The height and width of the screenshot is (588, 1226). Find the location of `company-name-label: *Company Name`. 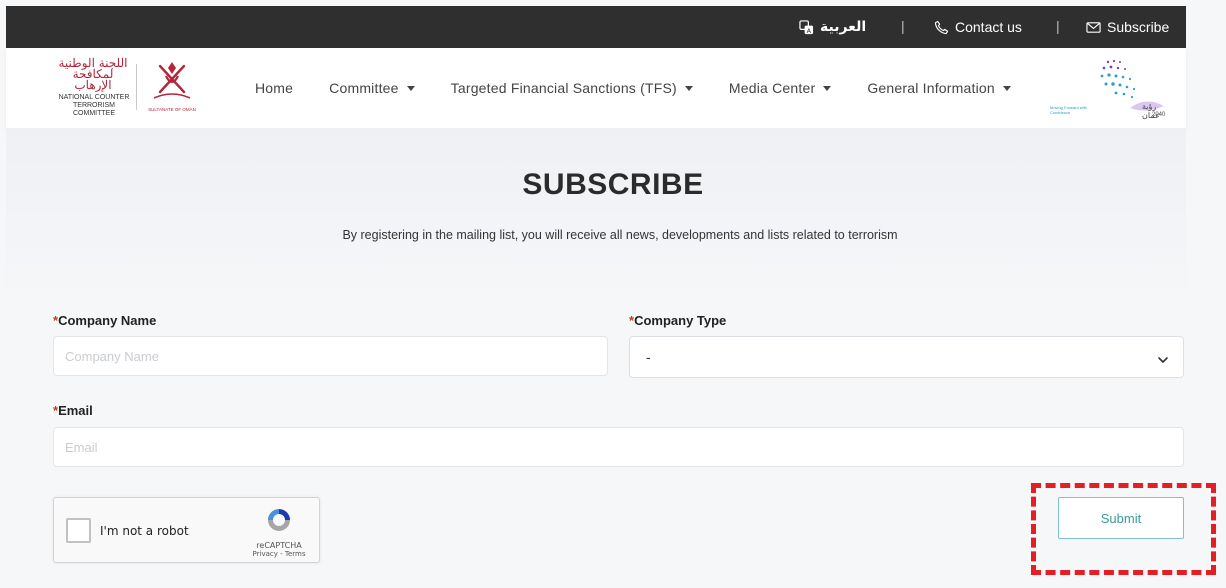

company-name-label: *Company Name is located at coordinates (105, 320).